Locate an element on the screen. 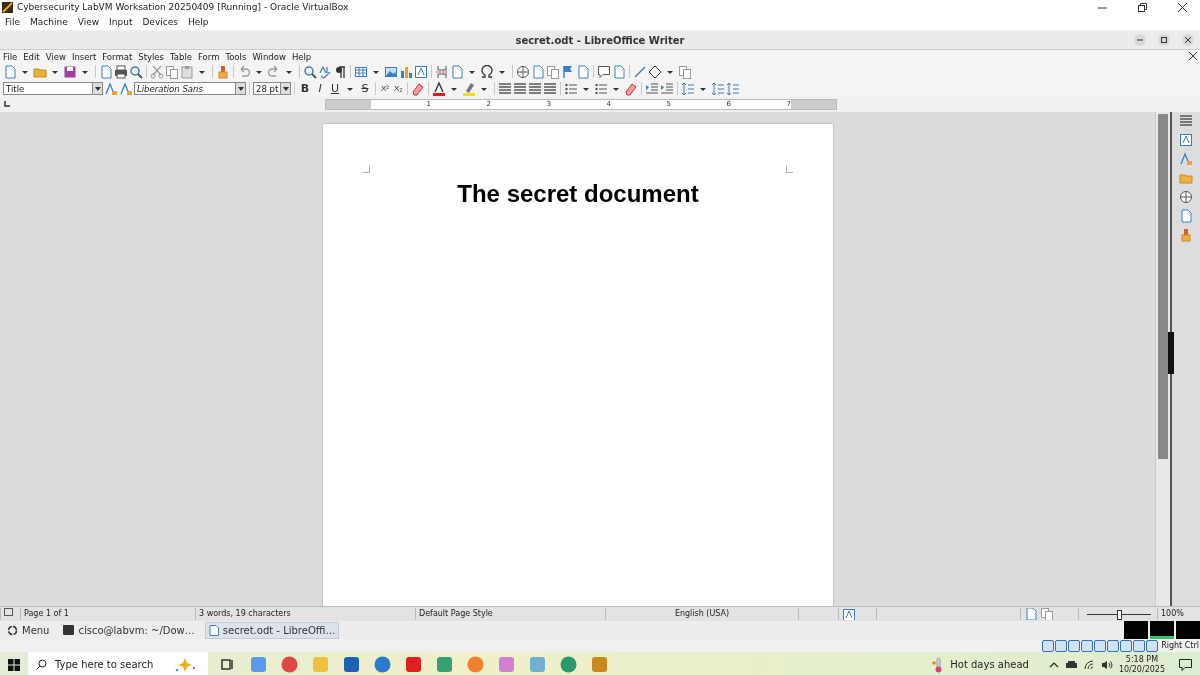  font-name-field: Liberation Sans is located at coordinates (190, 88).